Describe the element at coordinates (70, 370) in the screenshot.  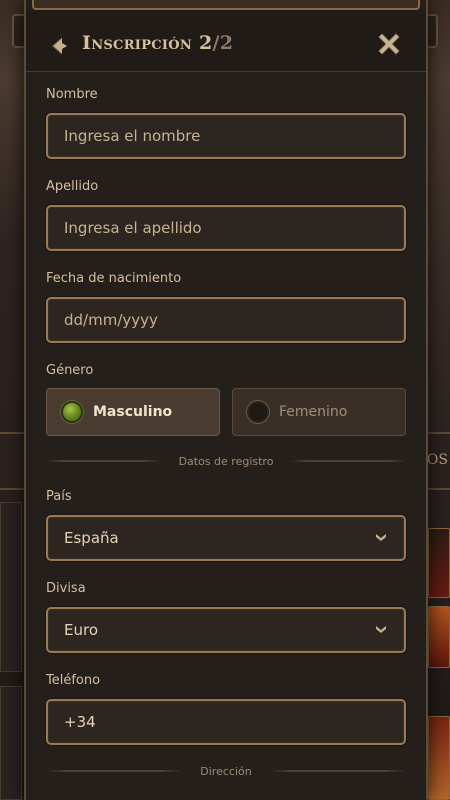
I see `gender-label: Género` at that location.